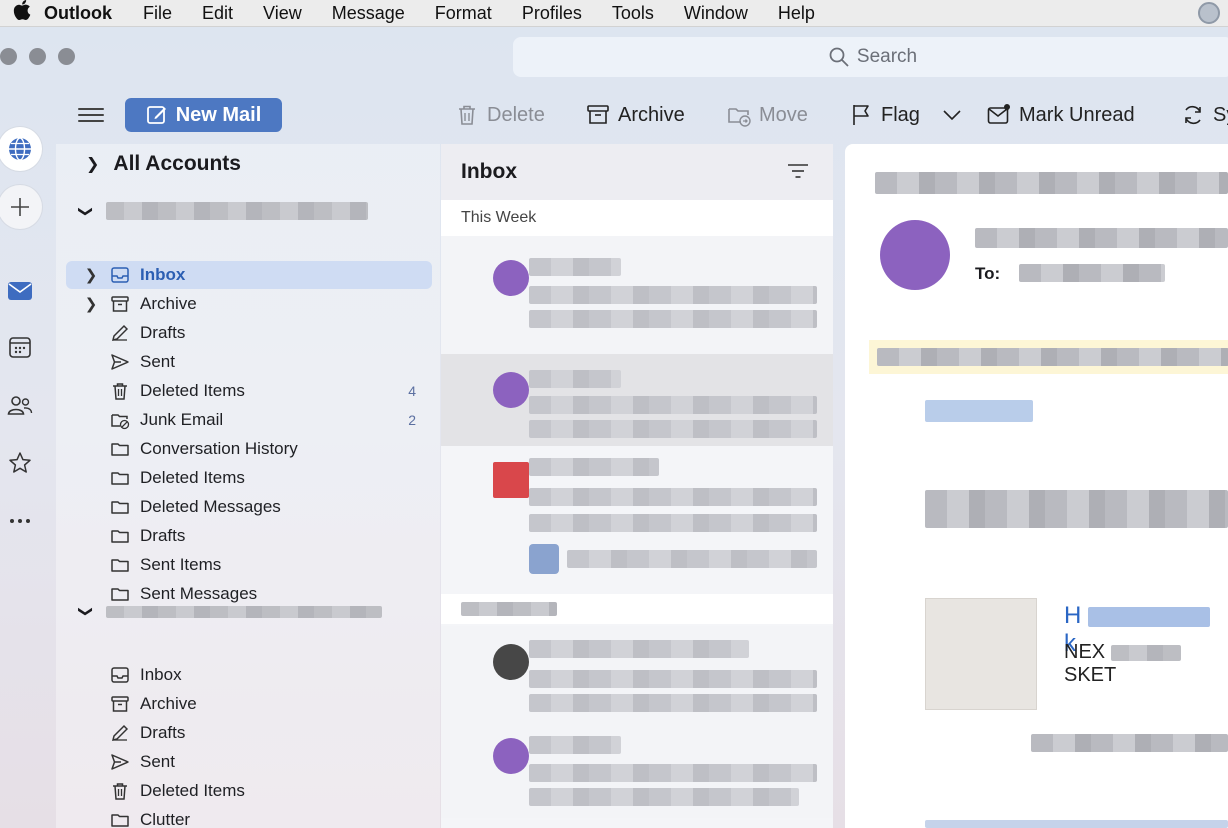 Image resolution: width=1228 pixels, height=828 pixels. I want to click on all-accounts-header: ❯ All Accounts, so click(163, 164).